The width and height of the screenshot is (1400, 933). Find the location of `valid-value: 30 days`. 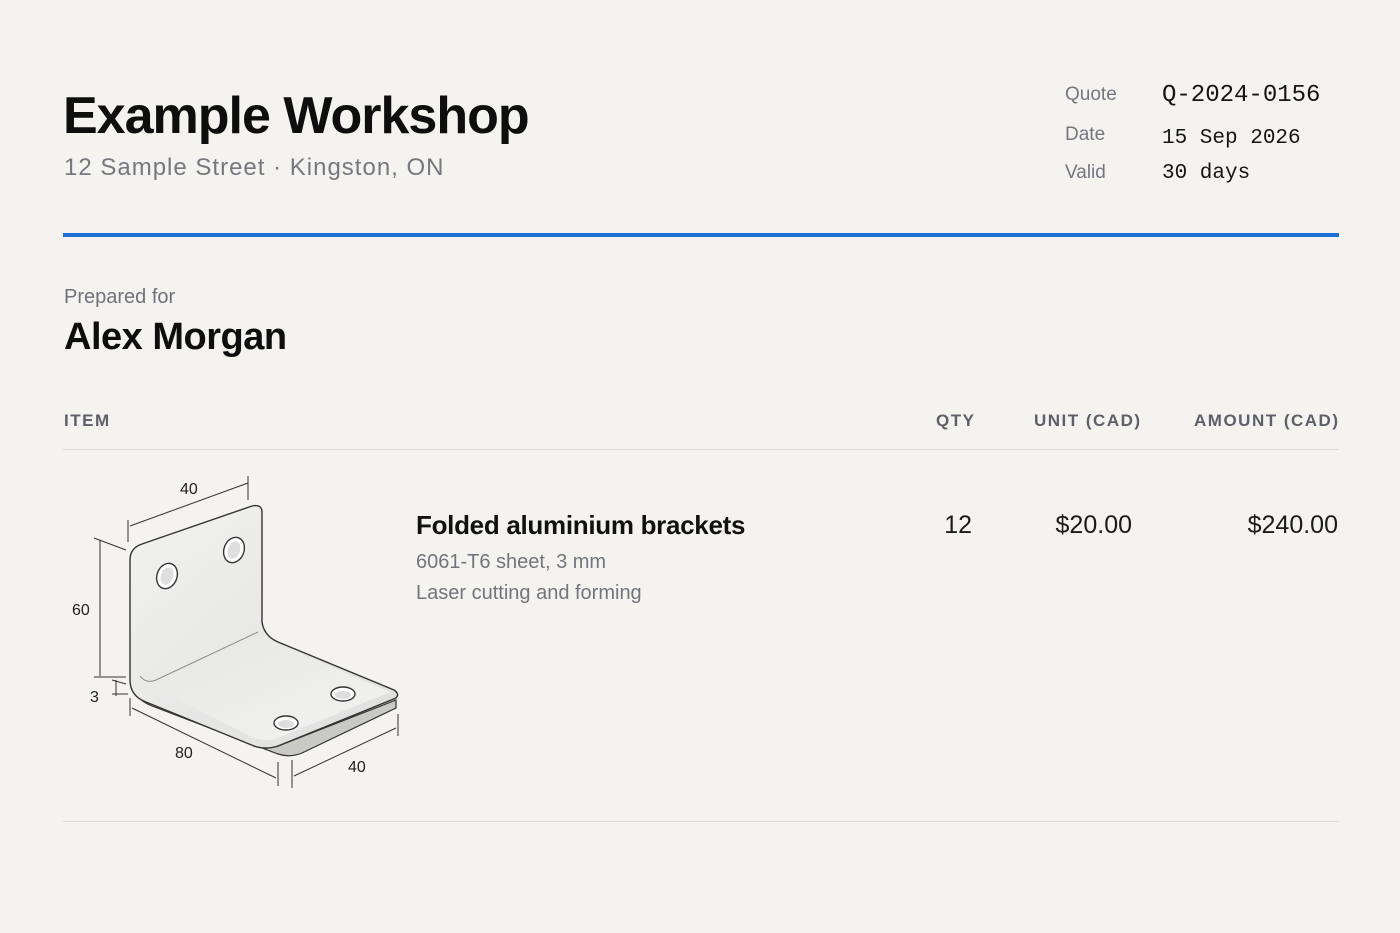

valid-value: 30 days is located at coordinates (1206, 173).